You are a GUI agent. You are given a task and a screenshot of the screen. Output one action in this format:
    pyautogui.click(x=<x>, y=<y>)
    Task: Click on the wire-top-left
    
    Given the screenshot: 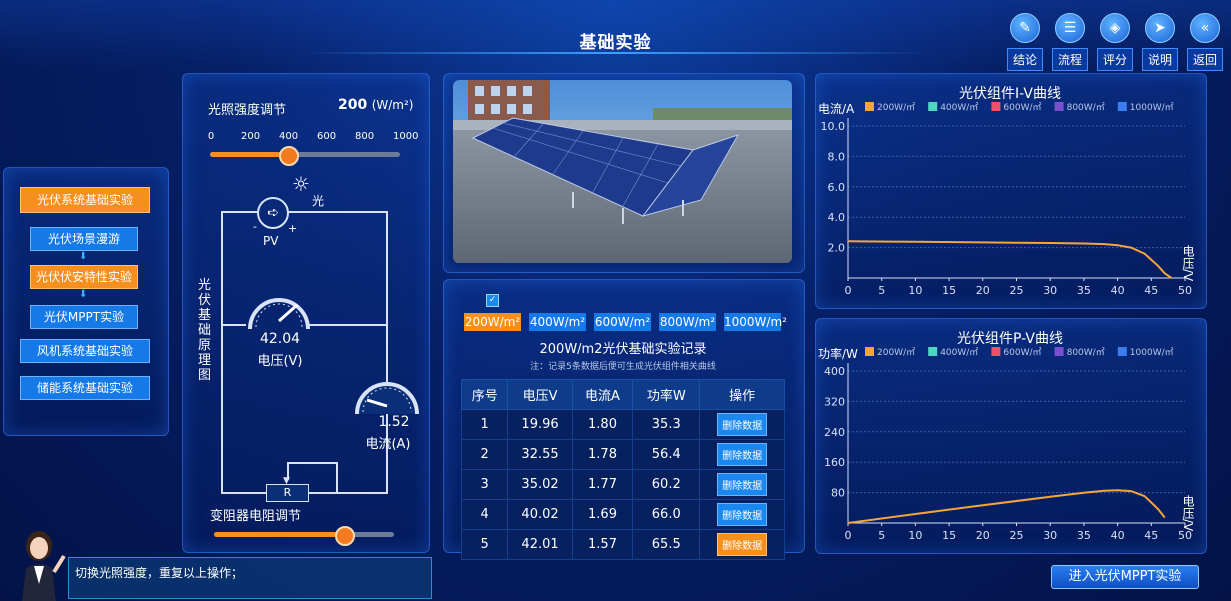 What is the action you would take?
    pyautogui.click(x=239, y=212)
    